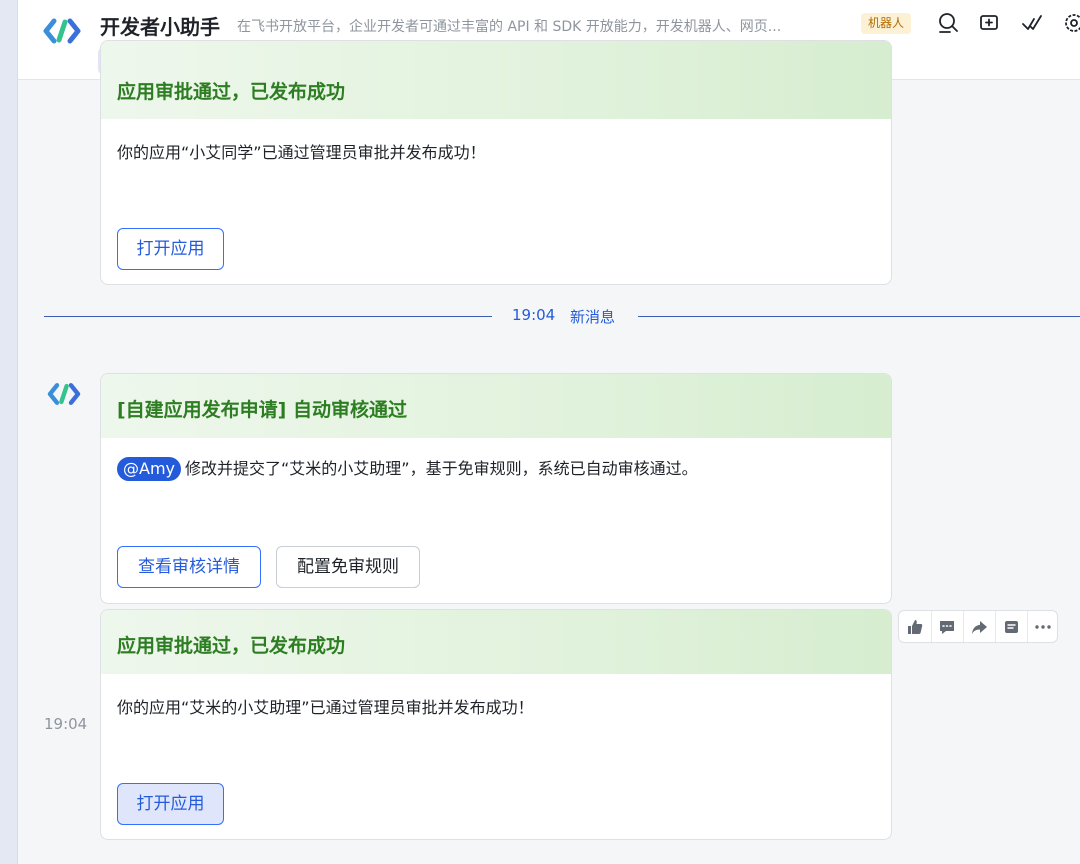 The image size is (1080, 864). I want to click on divider-line-right, so click(859, 316).